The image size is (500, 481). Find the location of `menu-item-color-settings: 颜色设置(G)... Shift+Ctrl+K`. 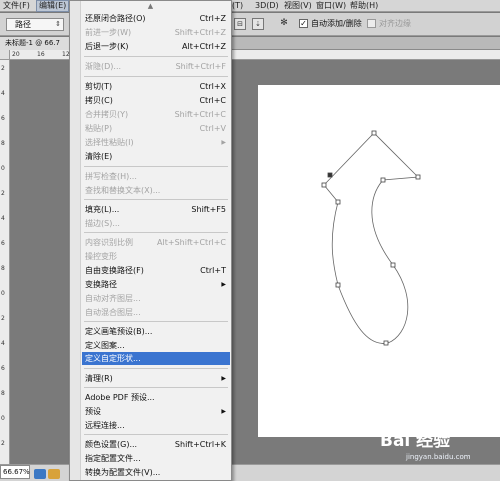

menu-item-color-settings: 颜色设置(G)... Shift+Ctrl+K is located at coordinates (156, 444).